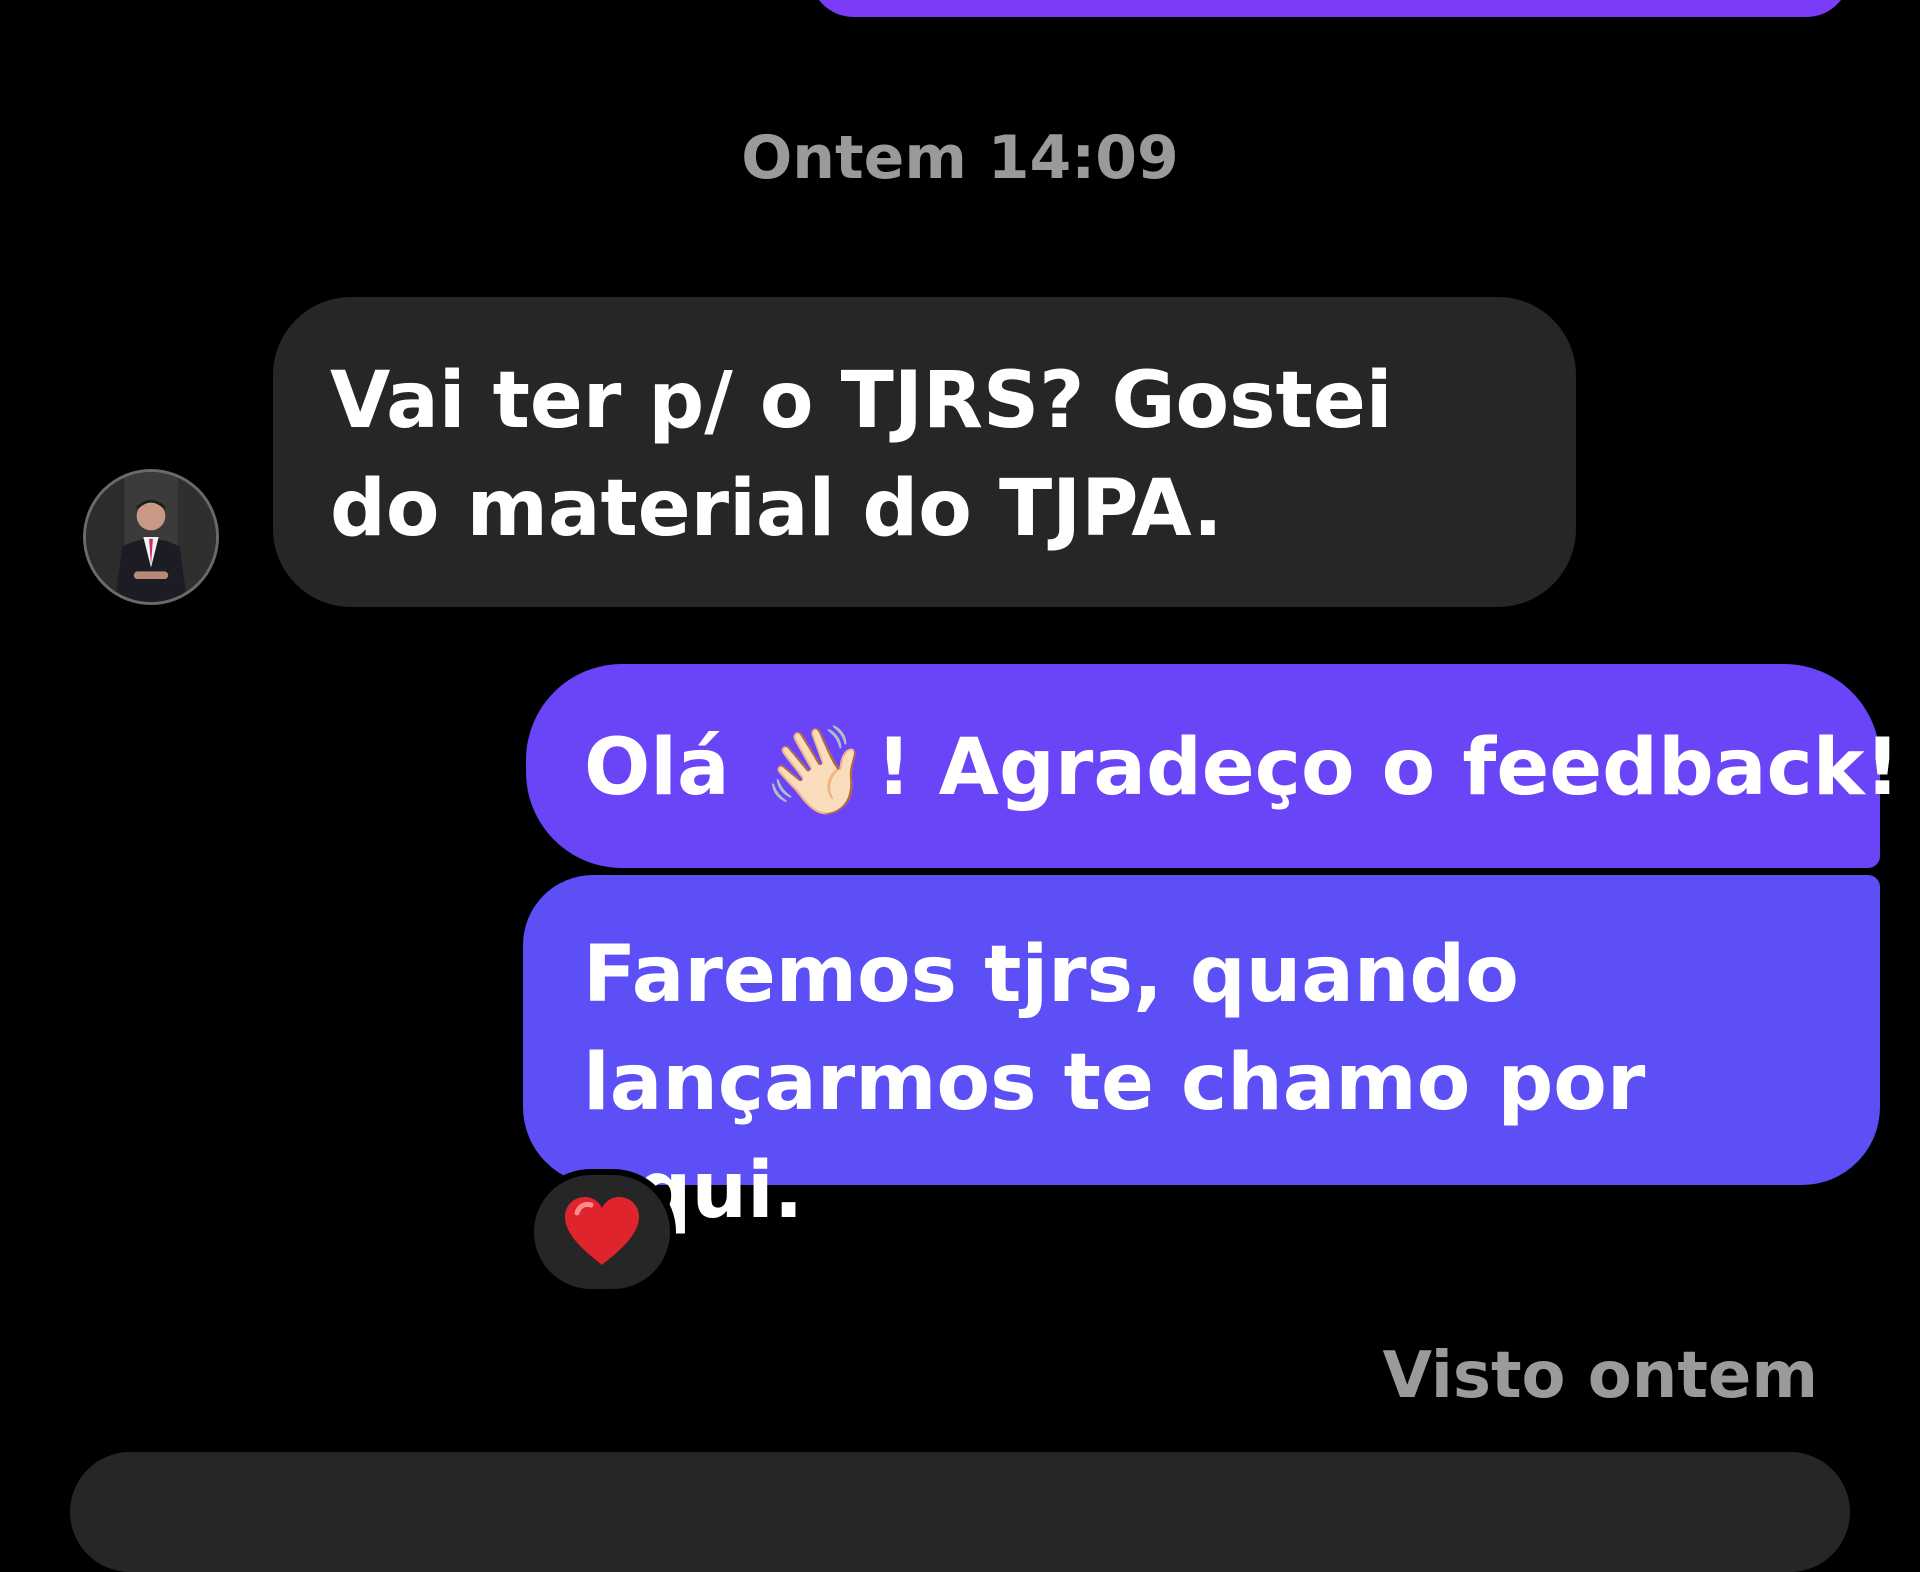 This screenshot has height=1572, width=1920. I want to click on outgoing-message-text-end: ! Agradeço o feedback!, so click(1388, 768).